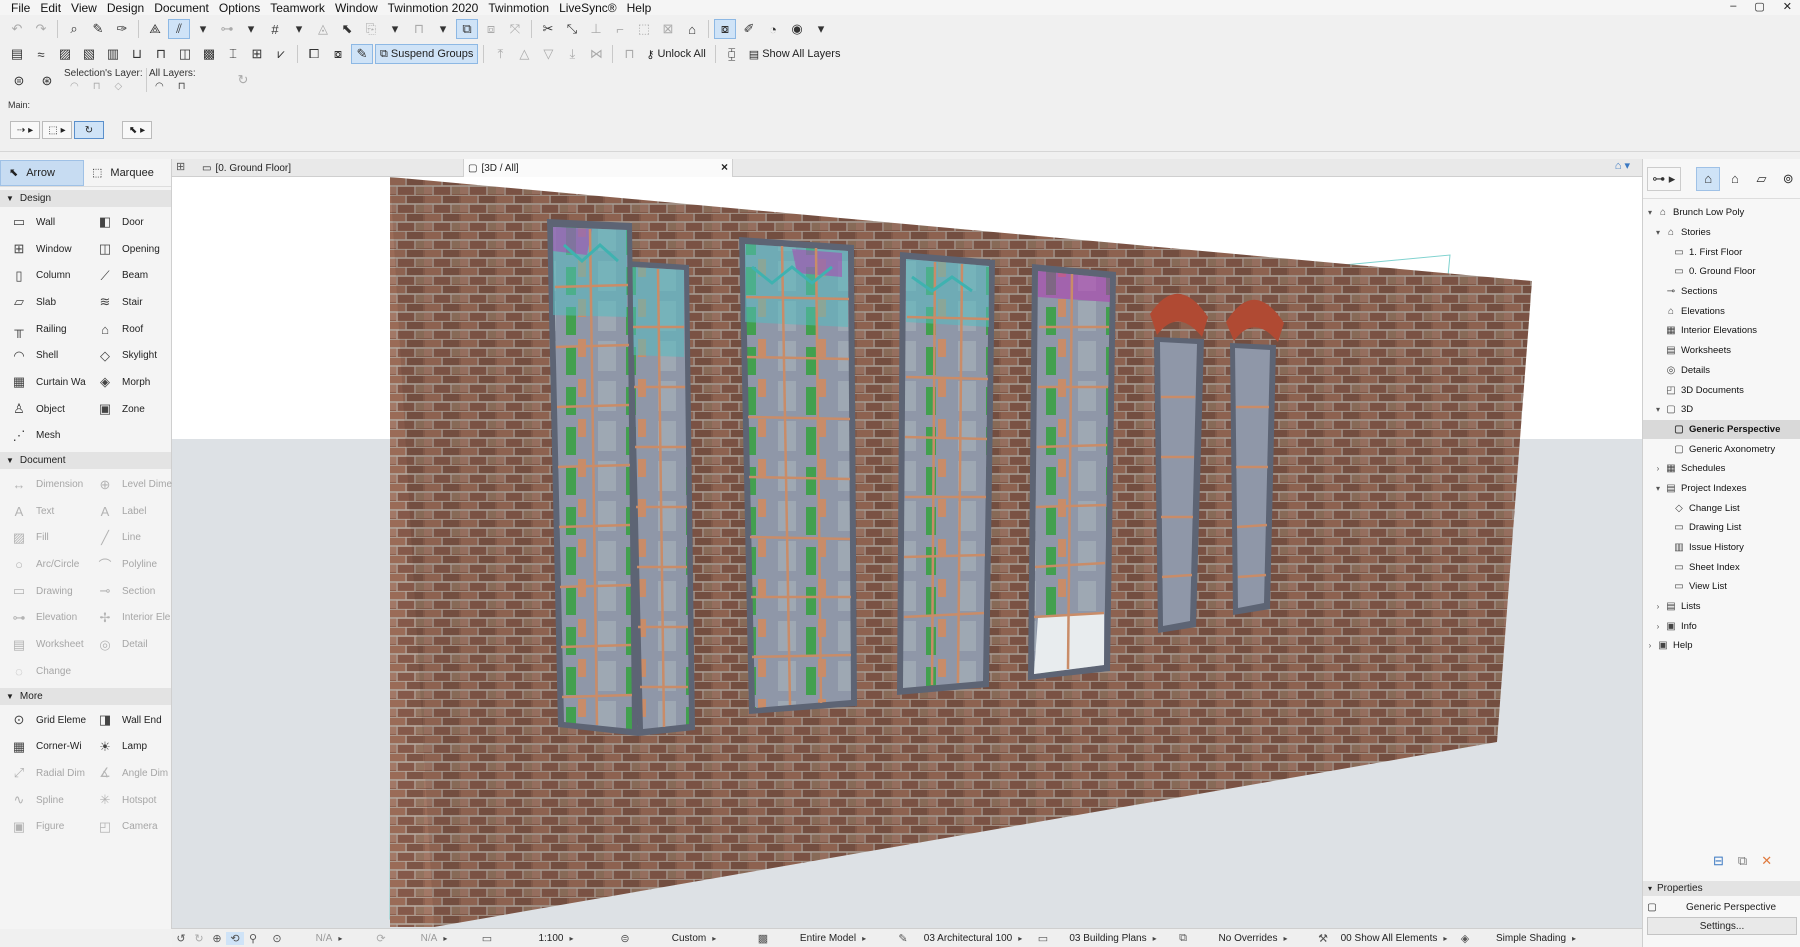 The height and width of the screenshot is (947, 1800). I want to click on tree-item-brunch-low-poly: ▾ ⌂ Brunch Low Poly, so click(1721, 213).